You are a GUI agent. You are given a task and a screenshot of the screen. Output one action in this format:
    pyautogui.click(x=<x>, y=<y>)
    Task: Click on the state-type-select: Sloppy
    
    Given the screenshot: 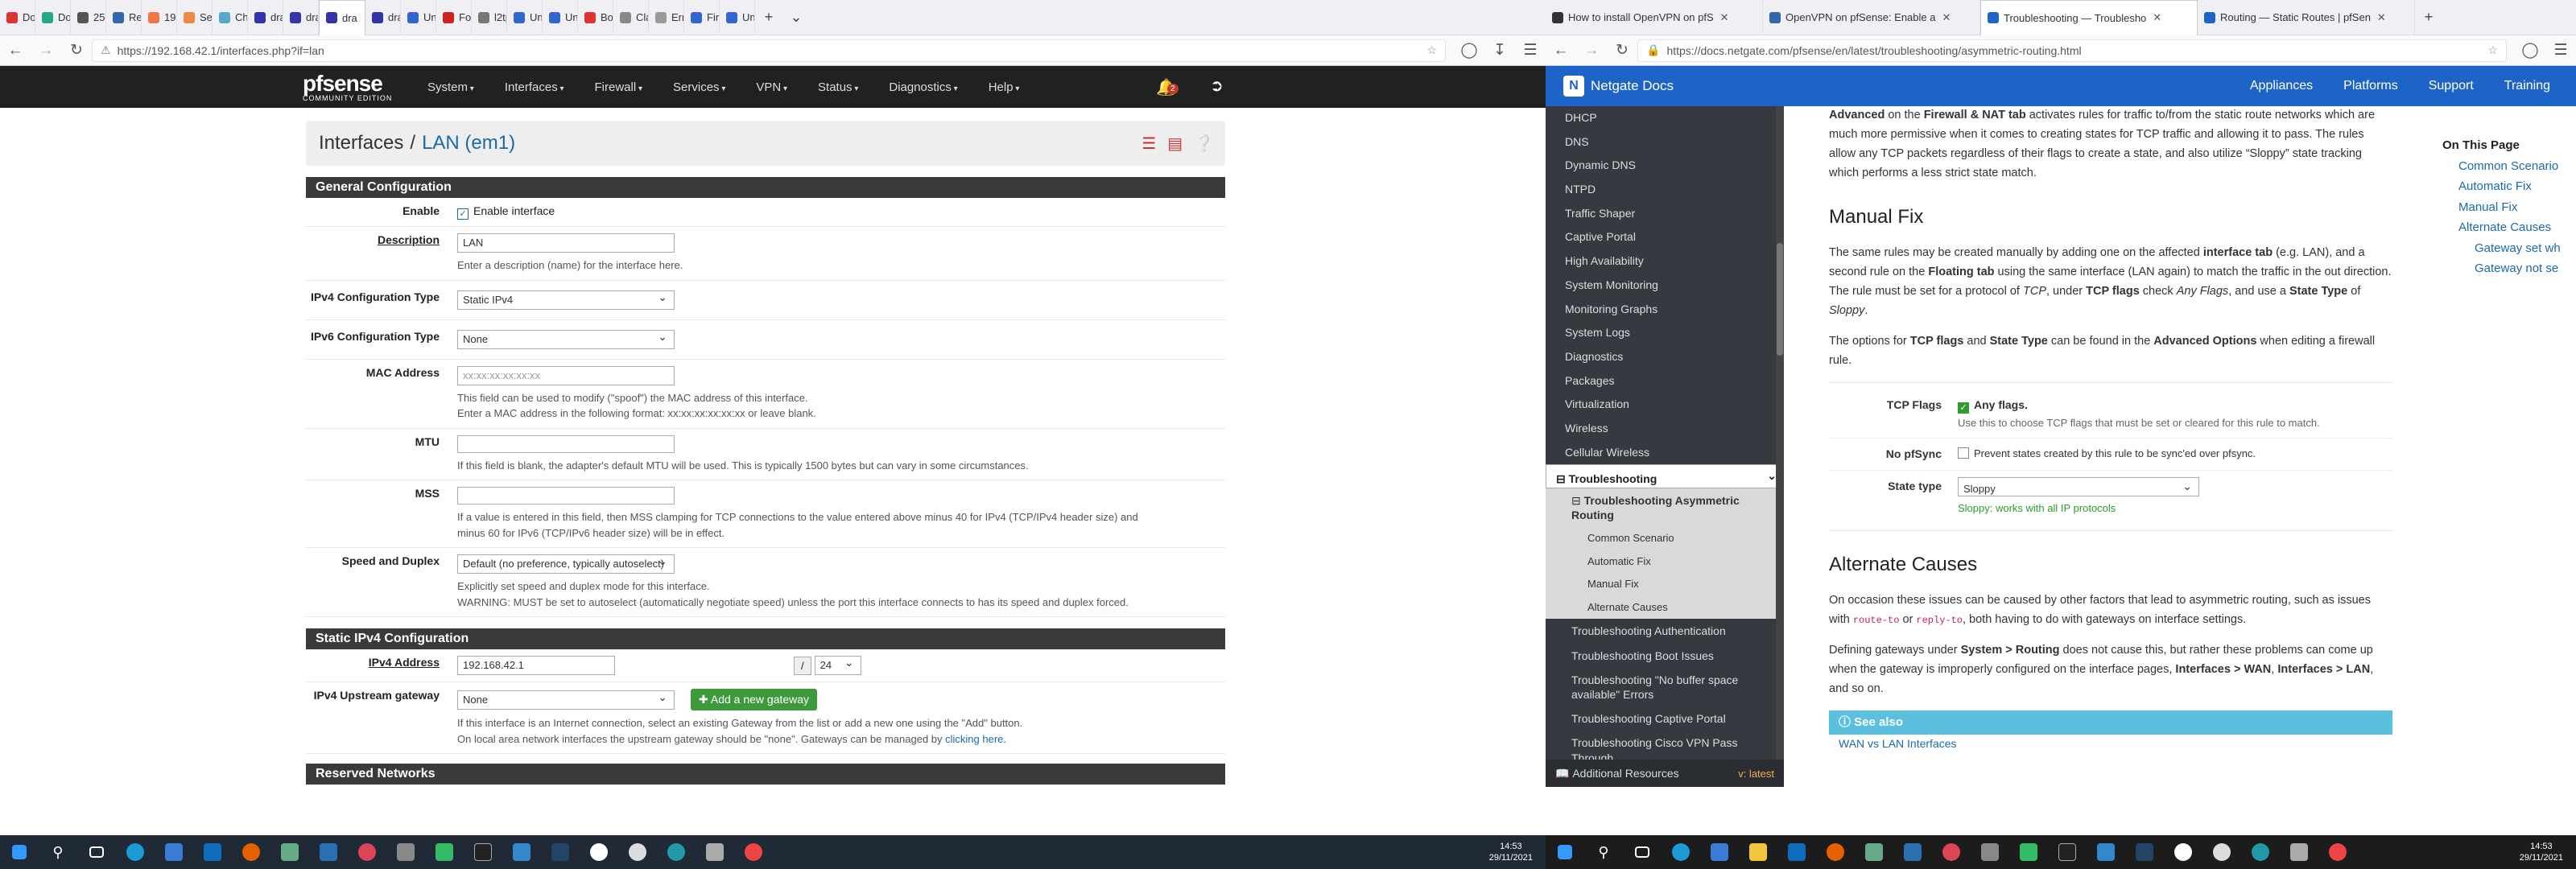 What is the action you would take?
    pyautogui.click(x=2078, y=487)
    